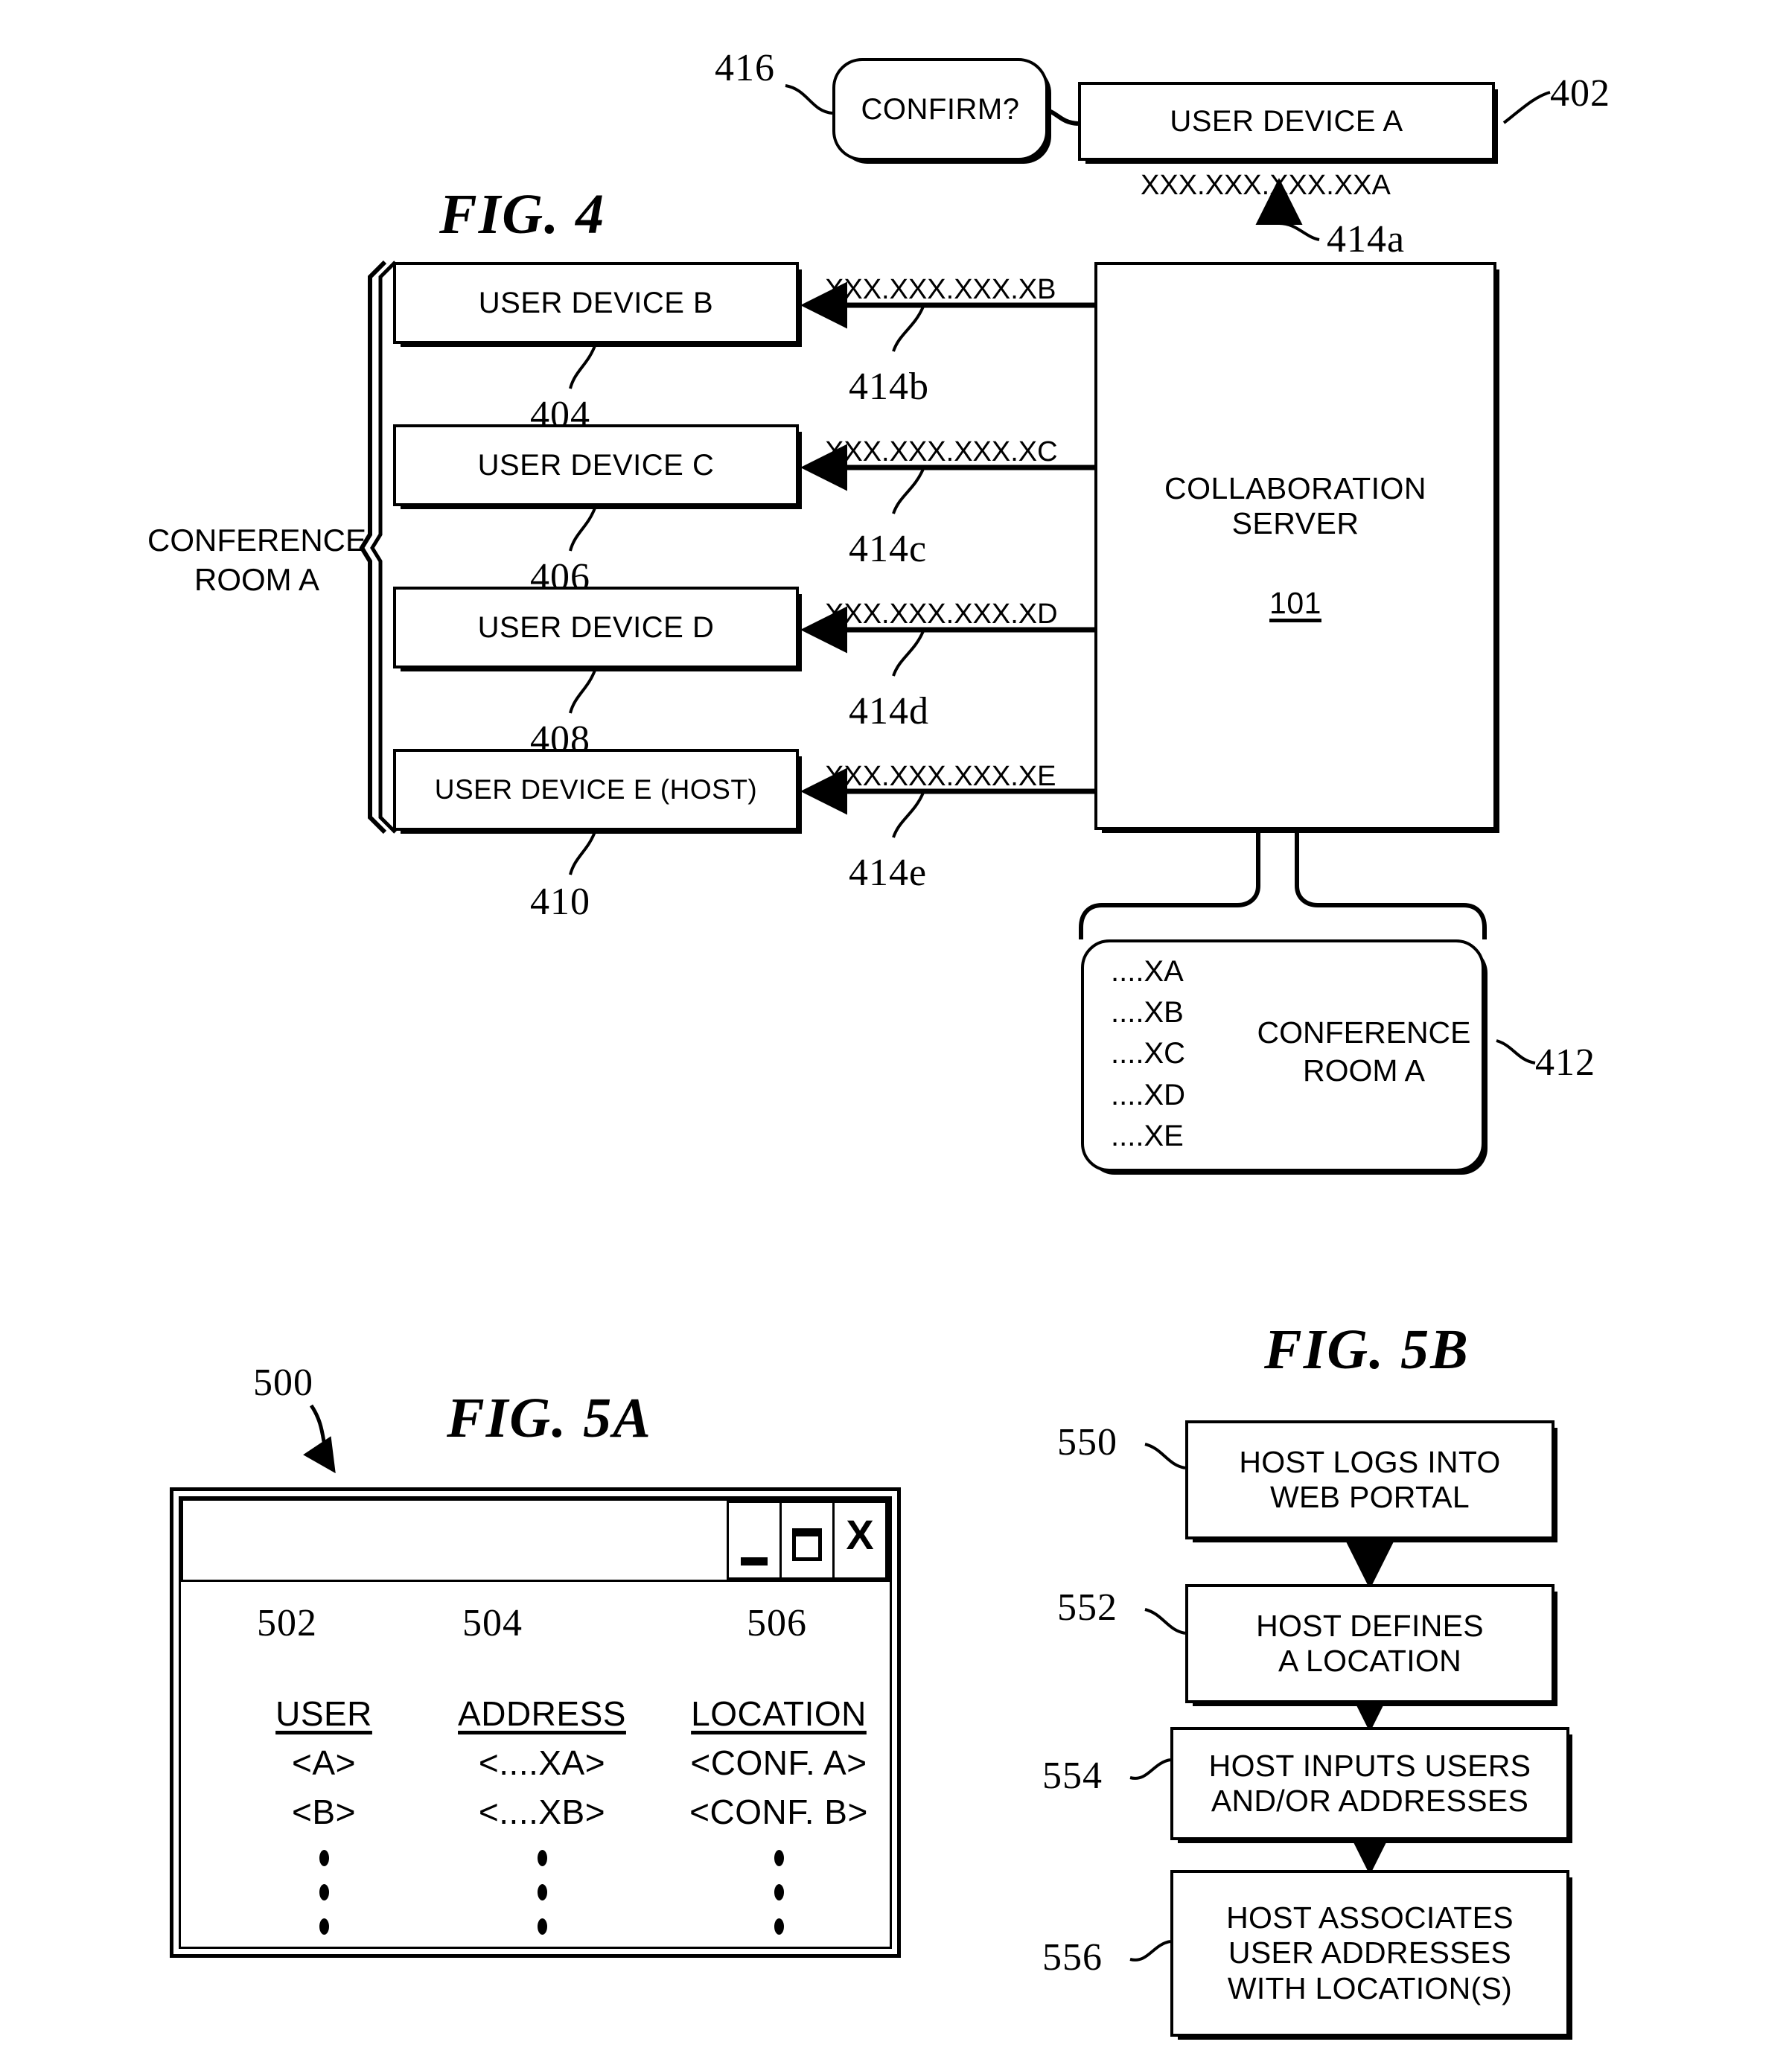 The image size is (1792, 2065). I want to click on collaboration-server-line1: COLLABORATION, so click(1295, 488).